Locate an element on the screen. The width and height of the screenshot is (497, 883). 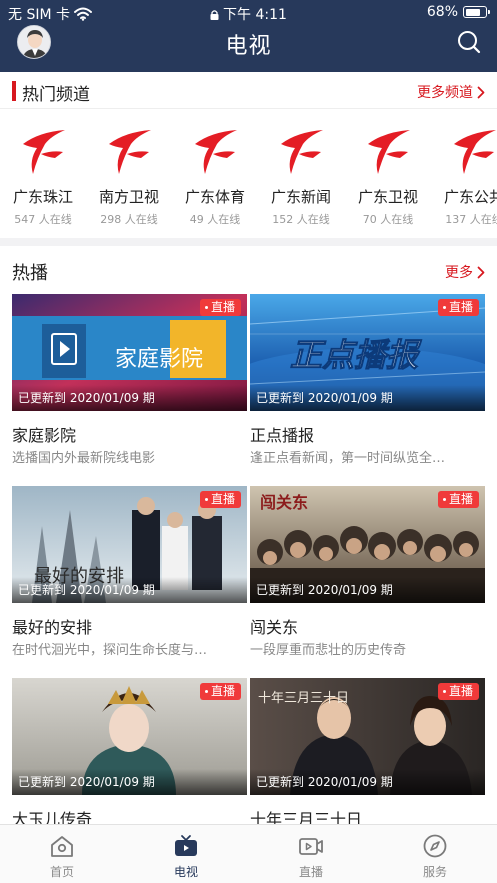
tab-service: 服务 is located at coordinates (435, 856).